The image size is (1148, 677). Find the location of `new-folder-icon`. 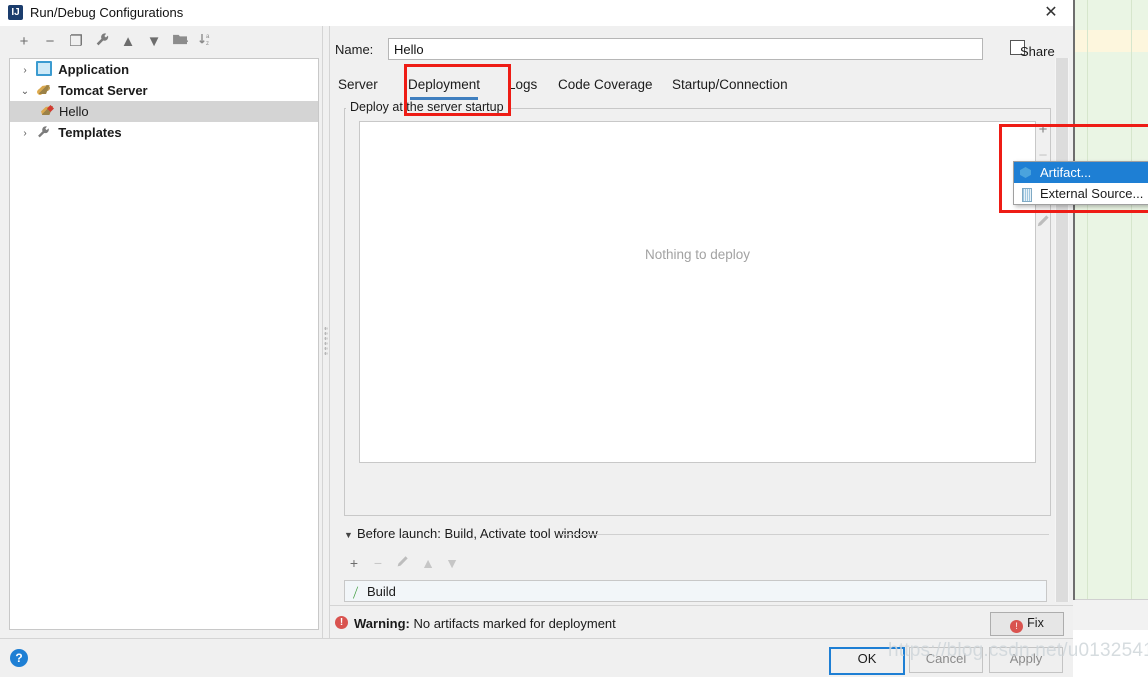

new-folder-icon is located at coordinates (180, 42).